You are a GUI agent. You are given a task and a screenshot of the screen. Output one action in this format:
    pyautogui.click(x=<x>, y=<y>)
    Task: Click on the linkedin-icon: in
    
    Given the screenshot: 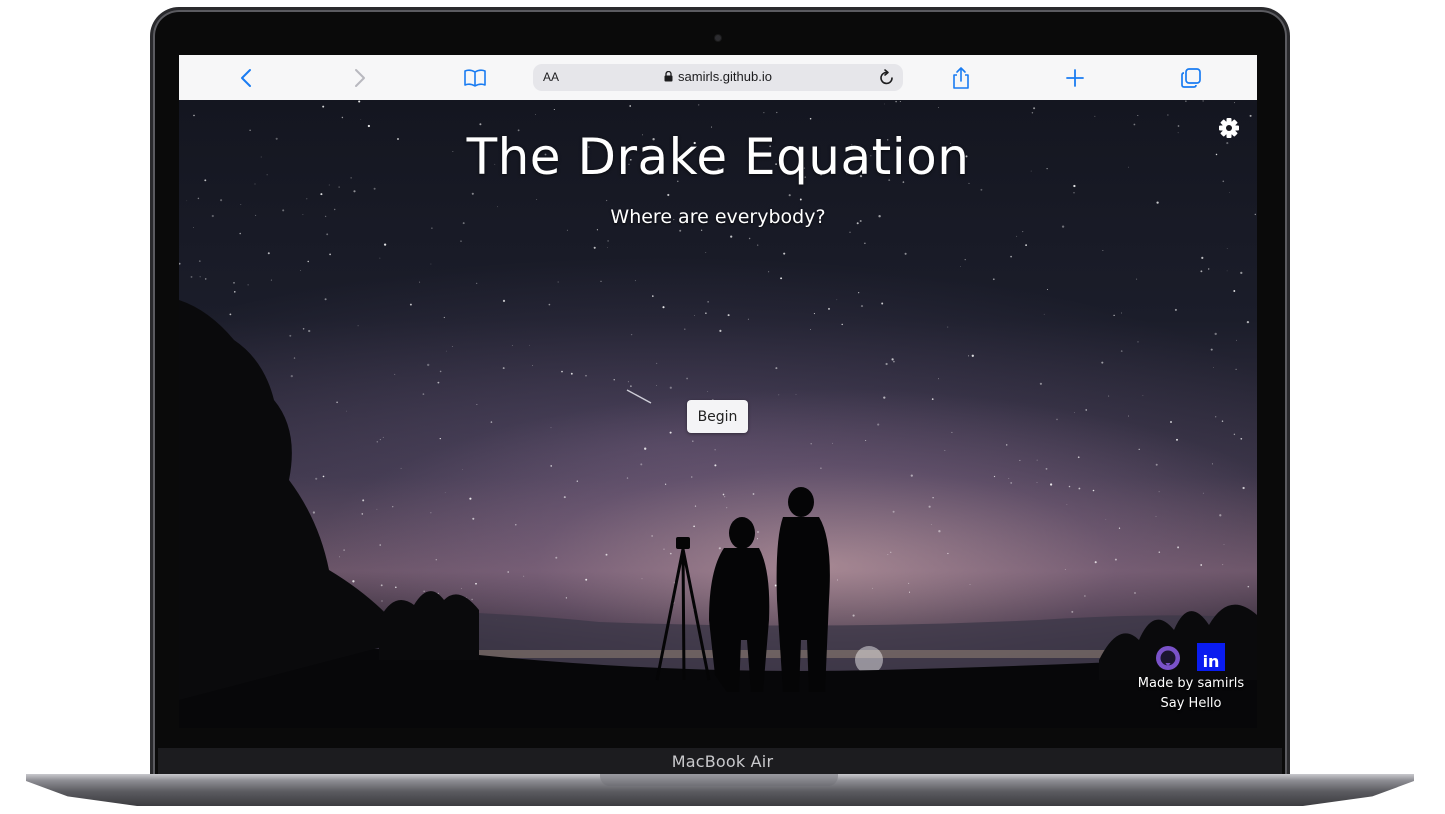 What is the action you would take?
    pyautogui.click(x=1211, y=657)
    